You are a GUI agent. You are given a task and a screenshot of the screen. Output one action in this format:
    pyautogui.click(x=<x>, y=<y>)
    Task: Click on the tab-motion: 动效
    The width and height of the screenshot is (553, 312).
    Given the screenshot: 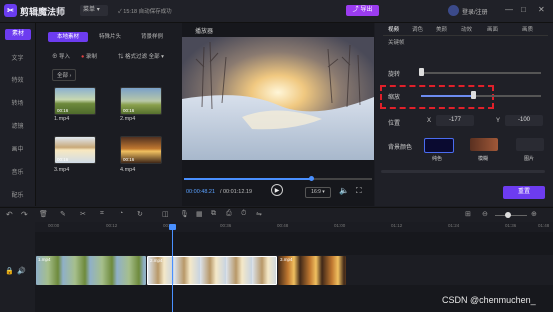 What is the action you would take?
    pyautogui.click(x=466, y=29)
    